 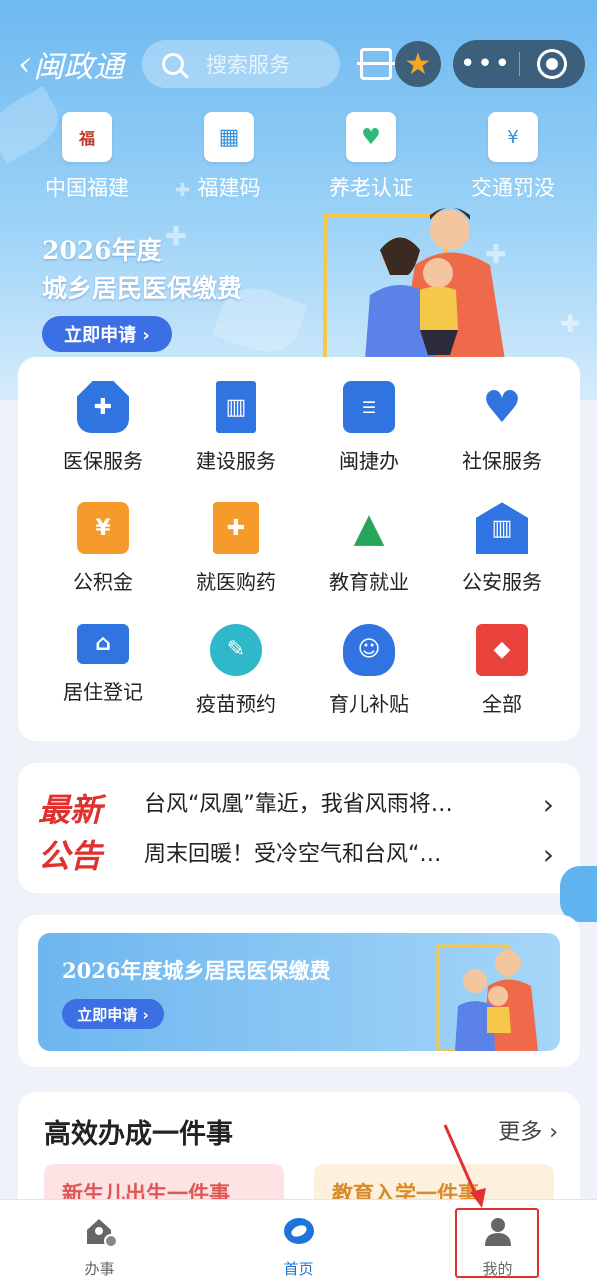 I want to click on service-medical-purchase: ✚ 就医购药, so click(x=236, y=554).